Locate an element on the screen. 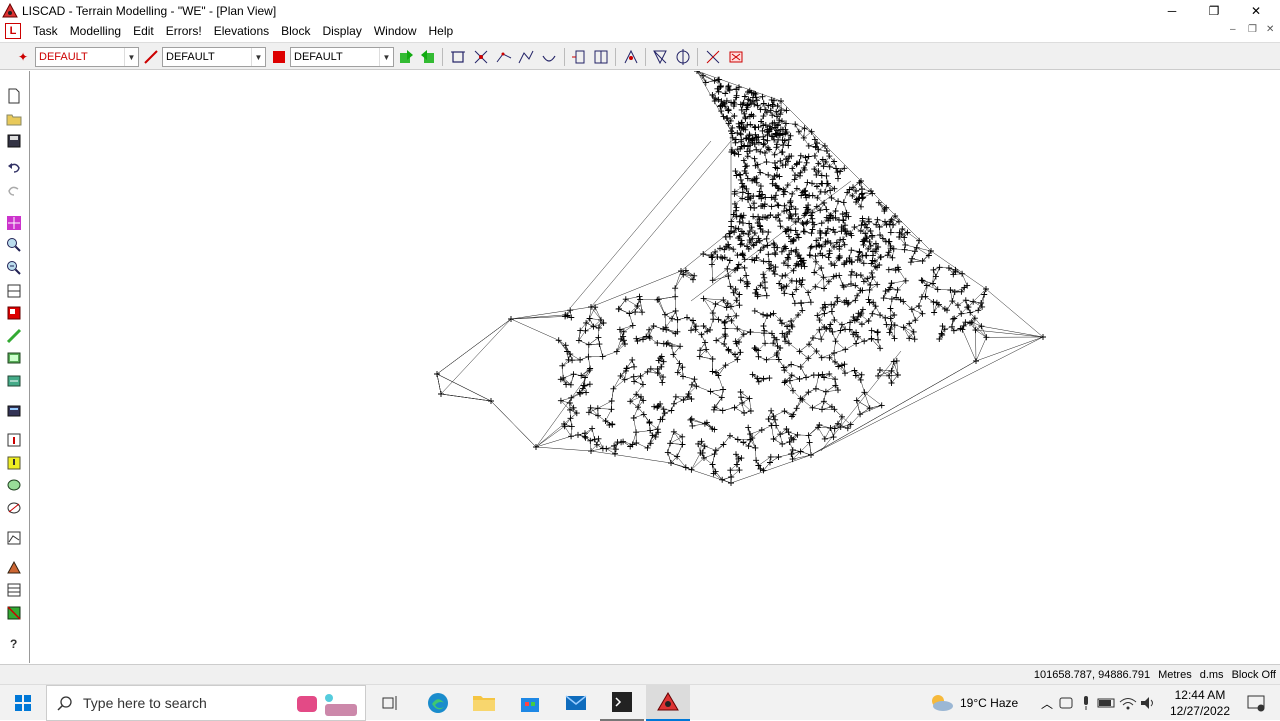  calculator-icon is located at coordinates (14, 411).